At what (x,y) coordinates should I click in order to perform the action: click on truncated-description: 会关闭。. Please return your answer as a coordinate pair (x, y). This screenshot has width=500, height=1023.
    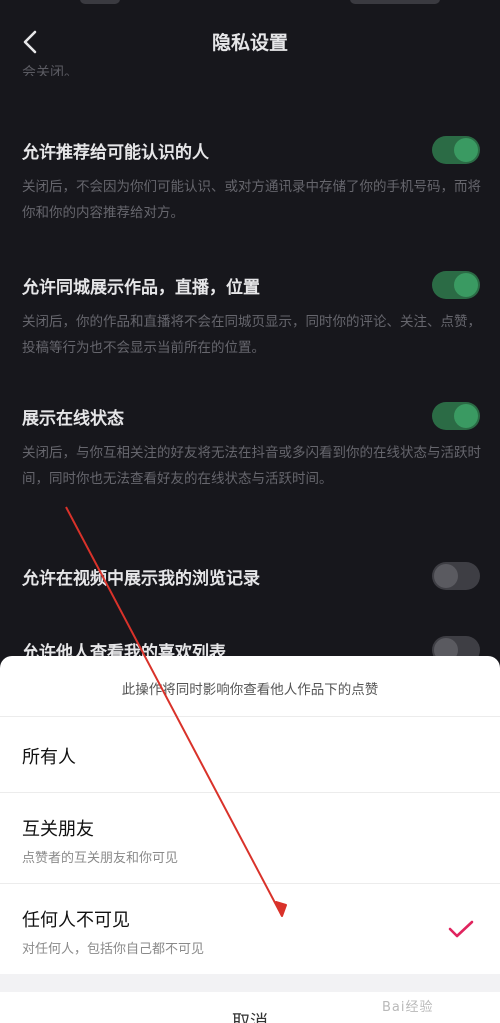
    Looking at the image, I should click on (50, 70).